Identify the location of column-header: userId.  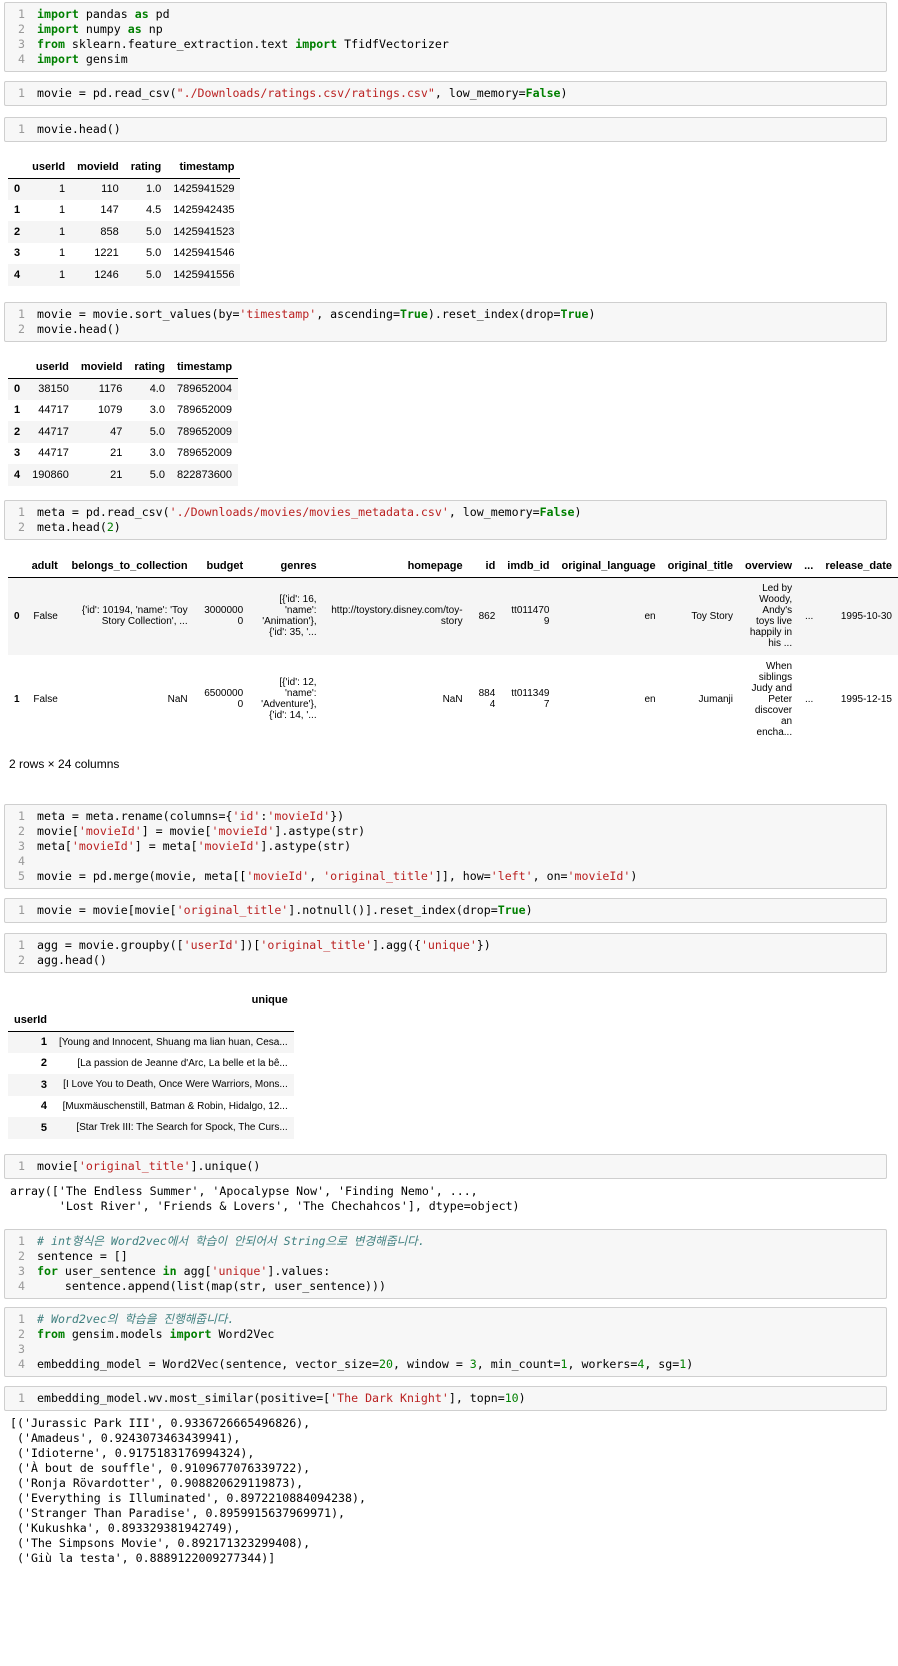
(49, 167).